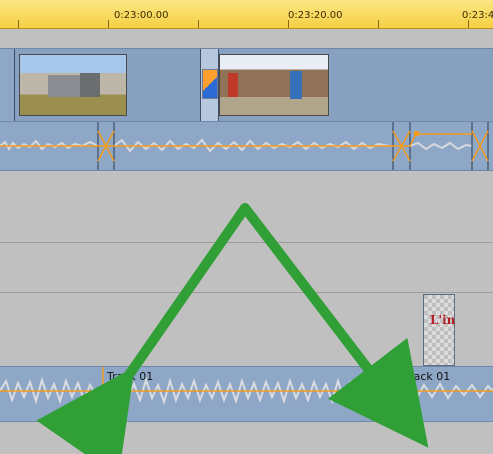 This screenshot has width=493, height=454. I want to click on transition-clip, so click(209, 85).